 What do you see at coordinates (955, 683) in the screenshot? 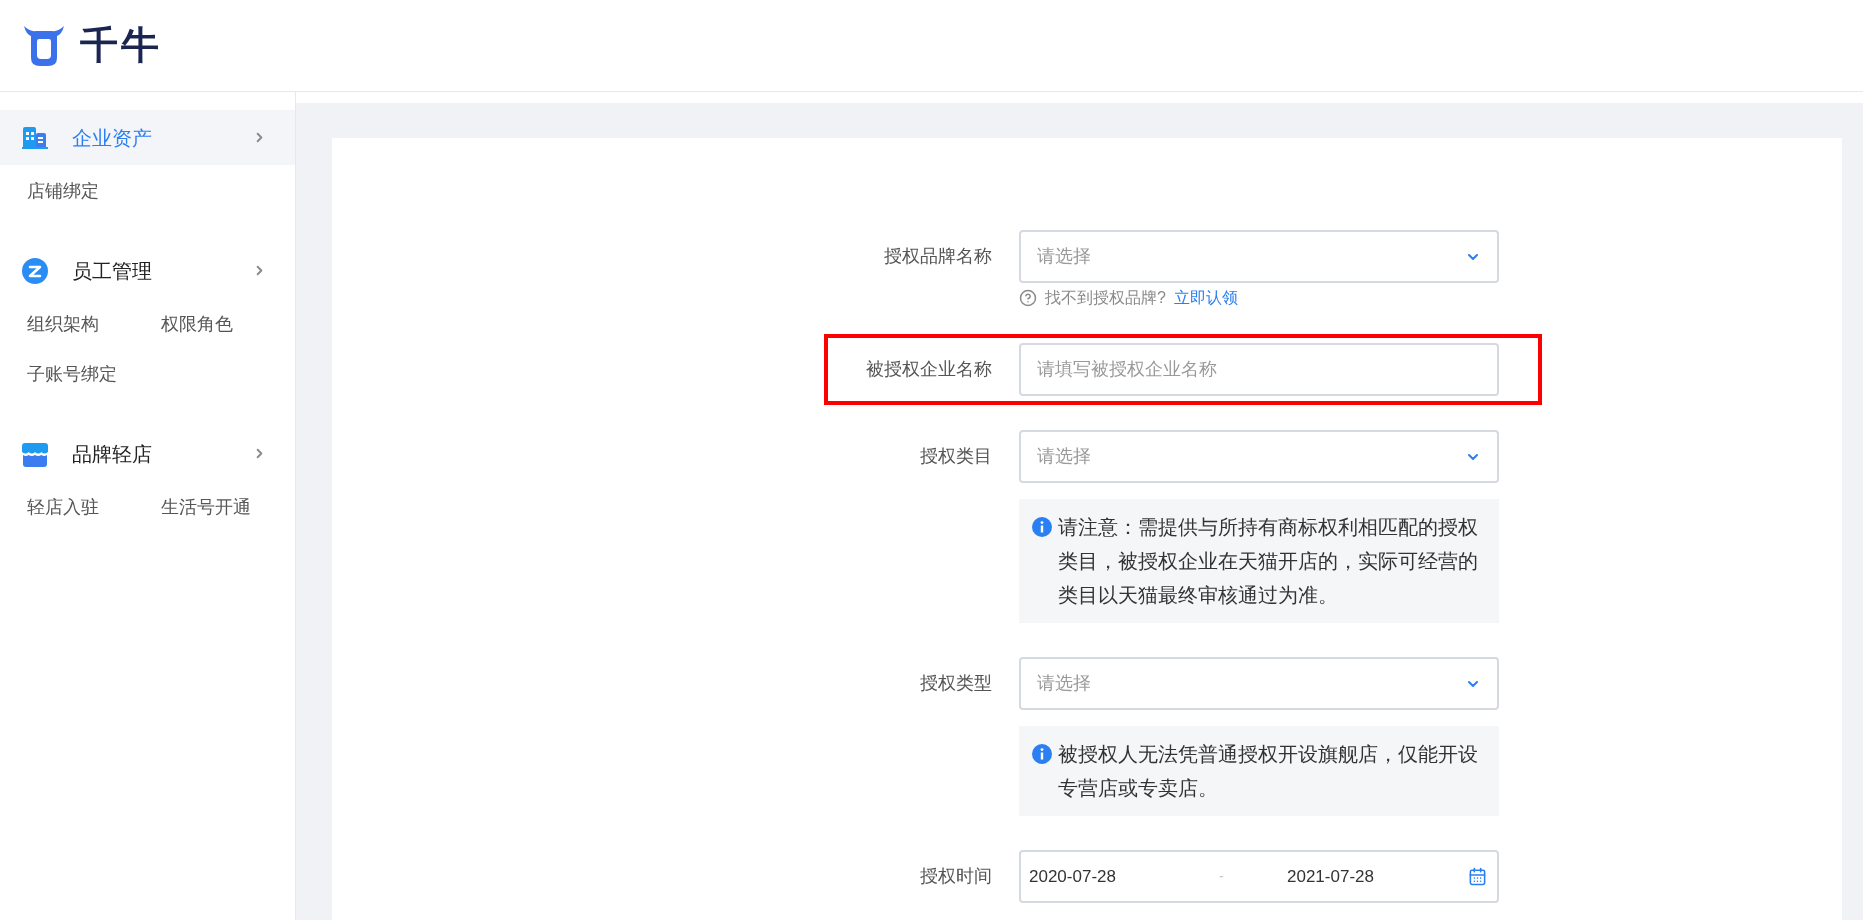
I see `field-label: 授权类型` at bounding box center [955, 683].